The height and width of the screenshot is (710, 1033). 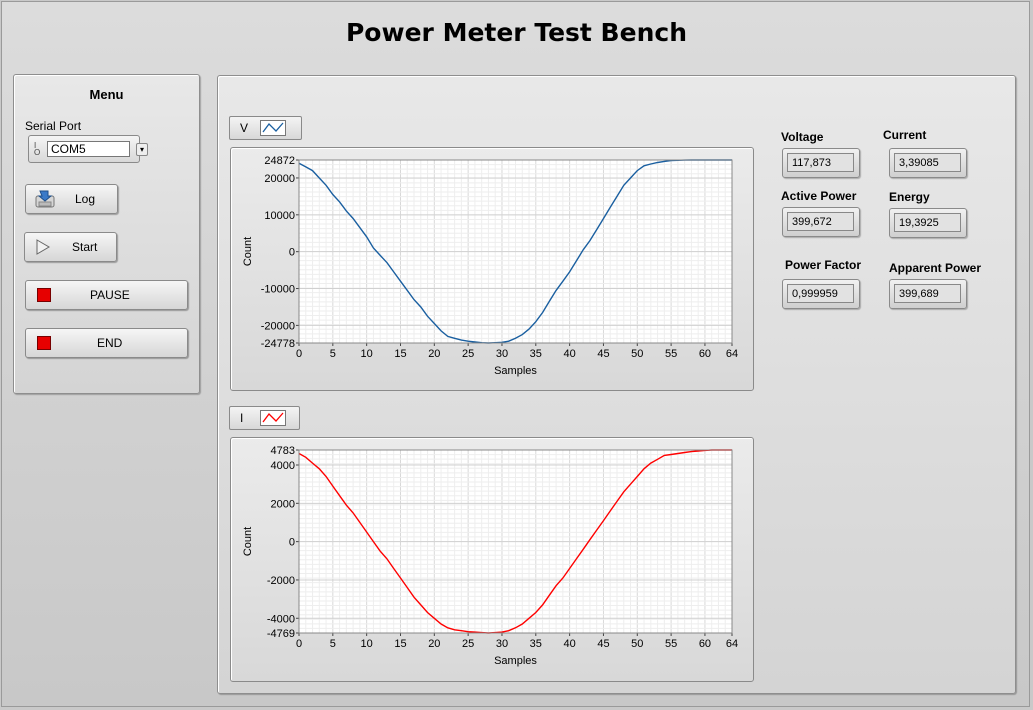 What do you see at coordinates (283, 466) in the screenshot?
I see `y-tick-label: 4000` at bounding box center [283, 466].